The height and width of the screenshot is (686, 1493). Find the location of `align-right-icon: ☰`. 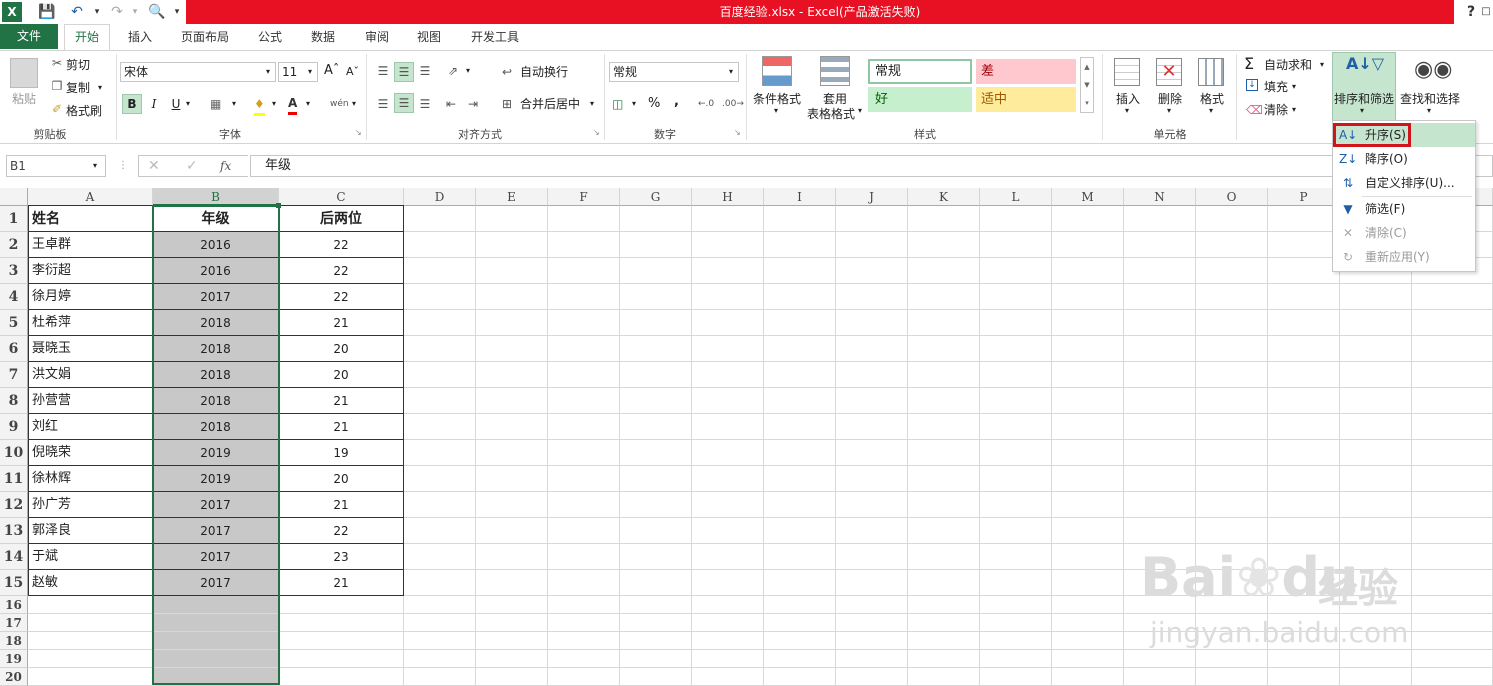

align-right-icon: ☰ is located at coordinates (425, 104).